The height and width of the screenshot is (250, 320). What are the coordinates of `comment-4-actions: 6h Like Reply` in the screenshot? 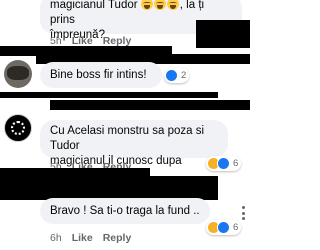 It's located at (90, 238).